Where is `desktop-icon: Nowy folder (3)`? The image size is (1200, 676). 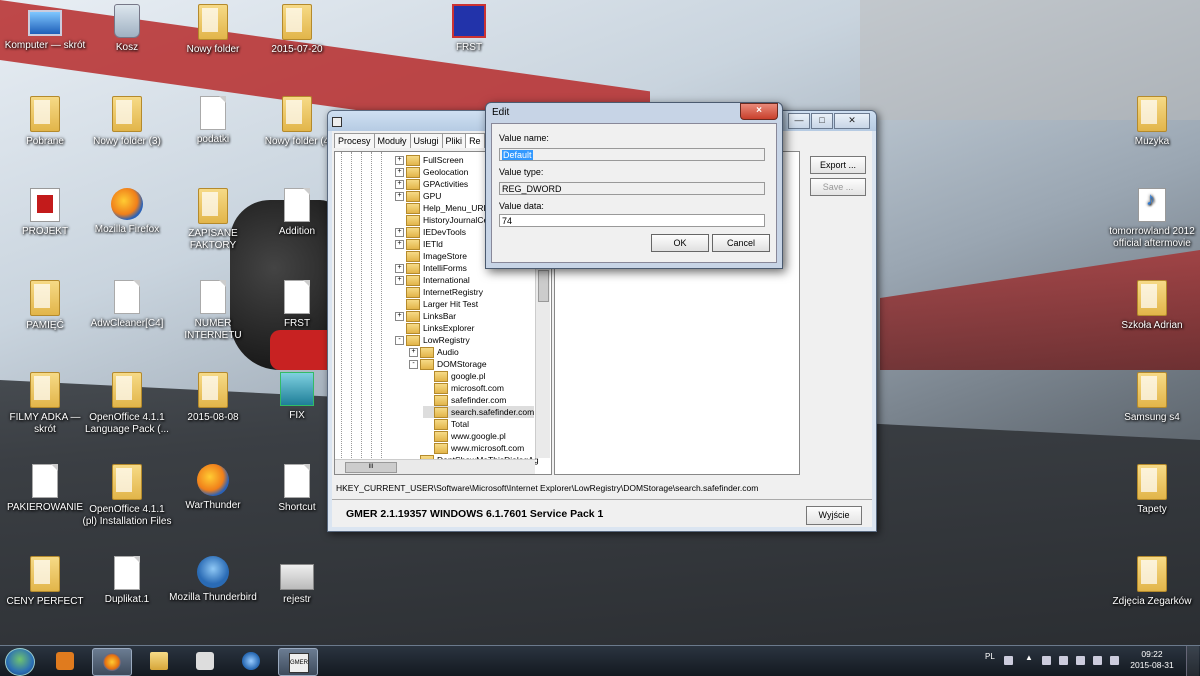
desktop-icon: Nowy folder (3) is located at coordinates (127, 122).